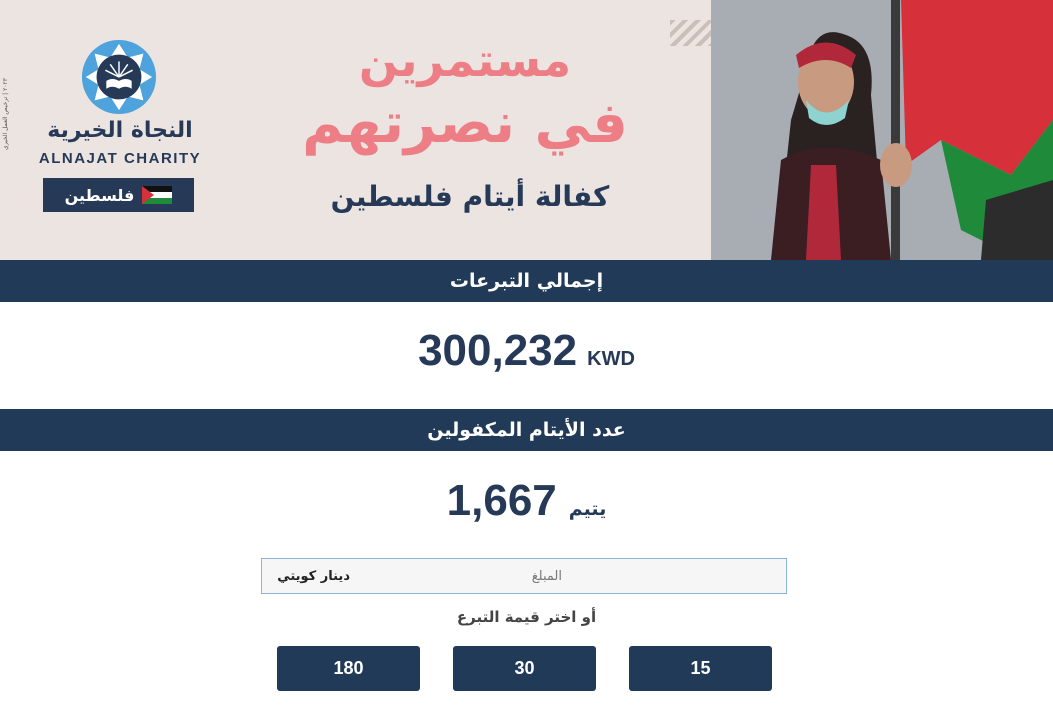  Describe the element at coordinates (501, 500) in the screenshot. I see `orphans-count: 1,667` at that location.